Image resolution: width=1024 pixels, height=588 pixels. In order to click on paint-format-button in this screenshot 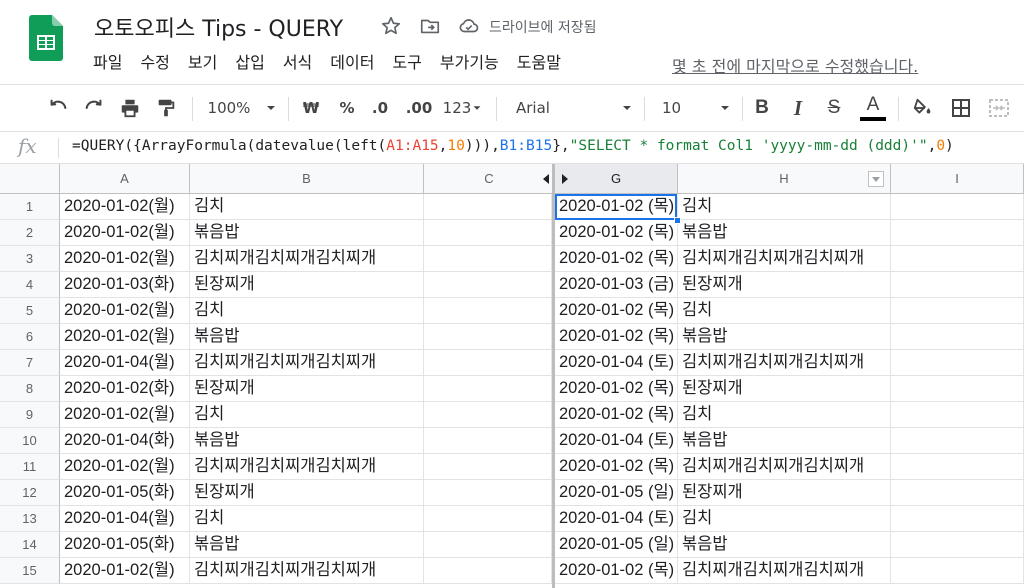, I will do `click(166, 108)`.